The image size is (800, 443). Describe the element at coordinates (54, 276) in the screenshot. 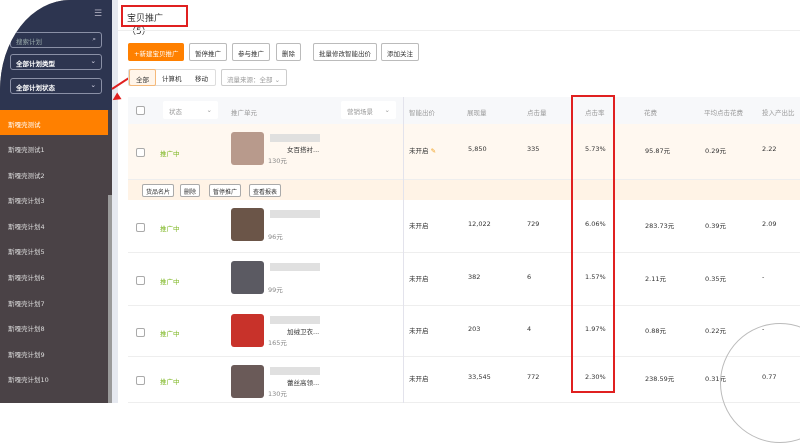

I see `sidebar-item-plan: 斯嘎壳计划6` at that location.